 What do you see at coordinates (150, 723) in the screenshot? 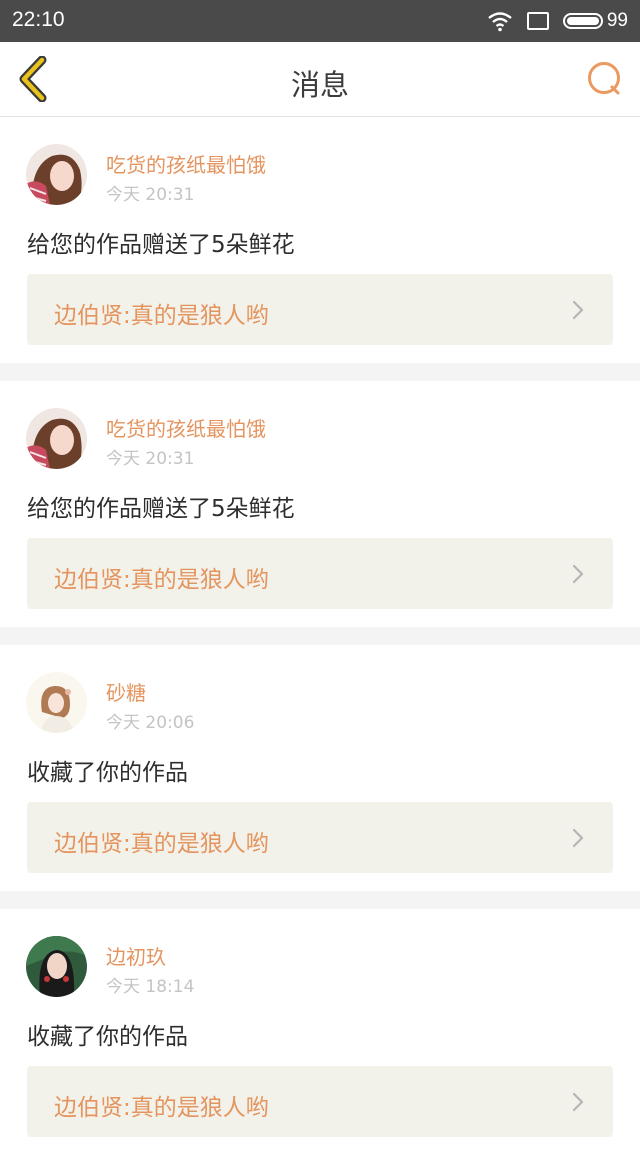
I see `message-time: 今天 20:06` at bounding box center [150, 723].